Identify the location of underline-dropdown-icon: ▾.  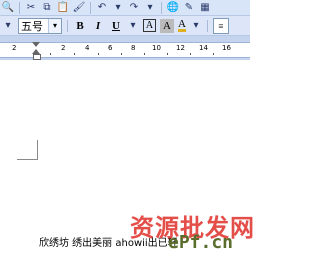
(133, 26).